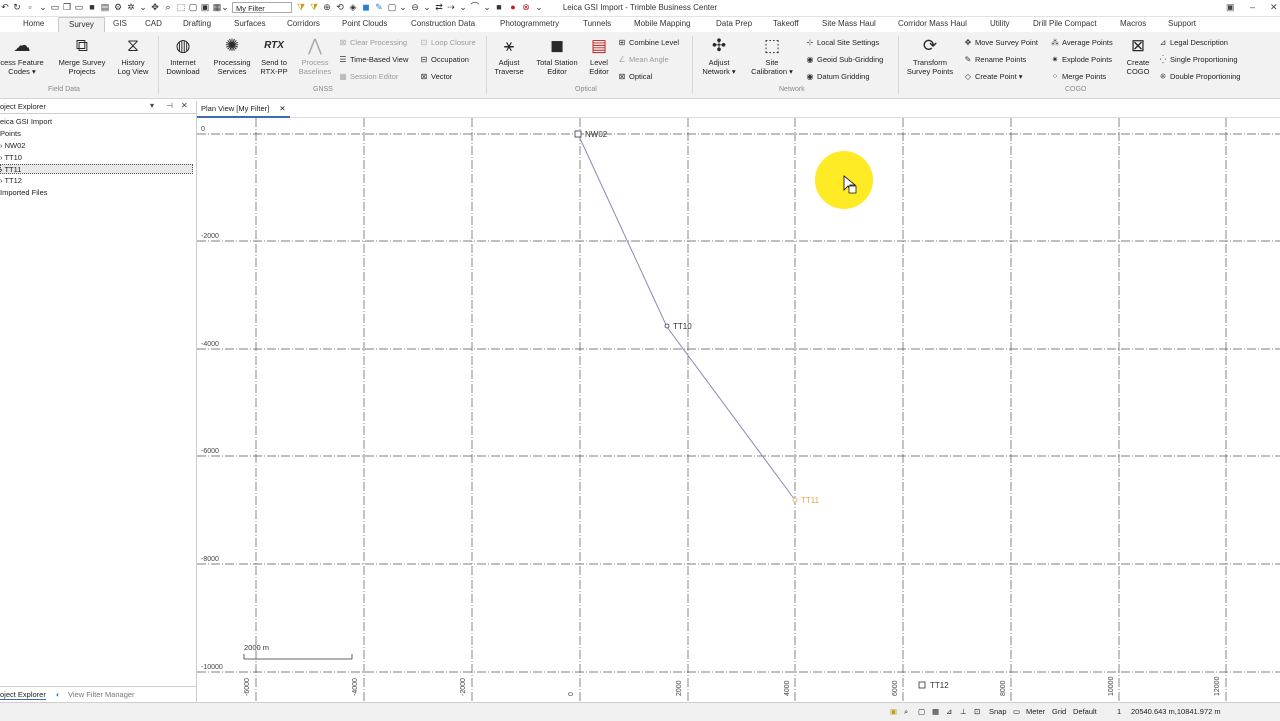 This screenshot has width=1280, height=721. I want to click on tab-drafting: Drafting, so click(197, 23).